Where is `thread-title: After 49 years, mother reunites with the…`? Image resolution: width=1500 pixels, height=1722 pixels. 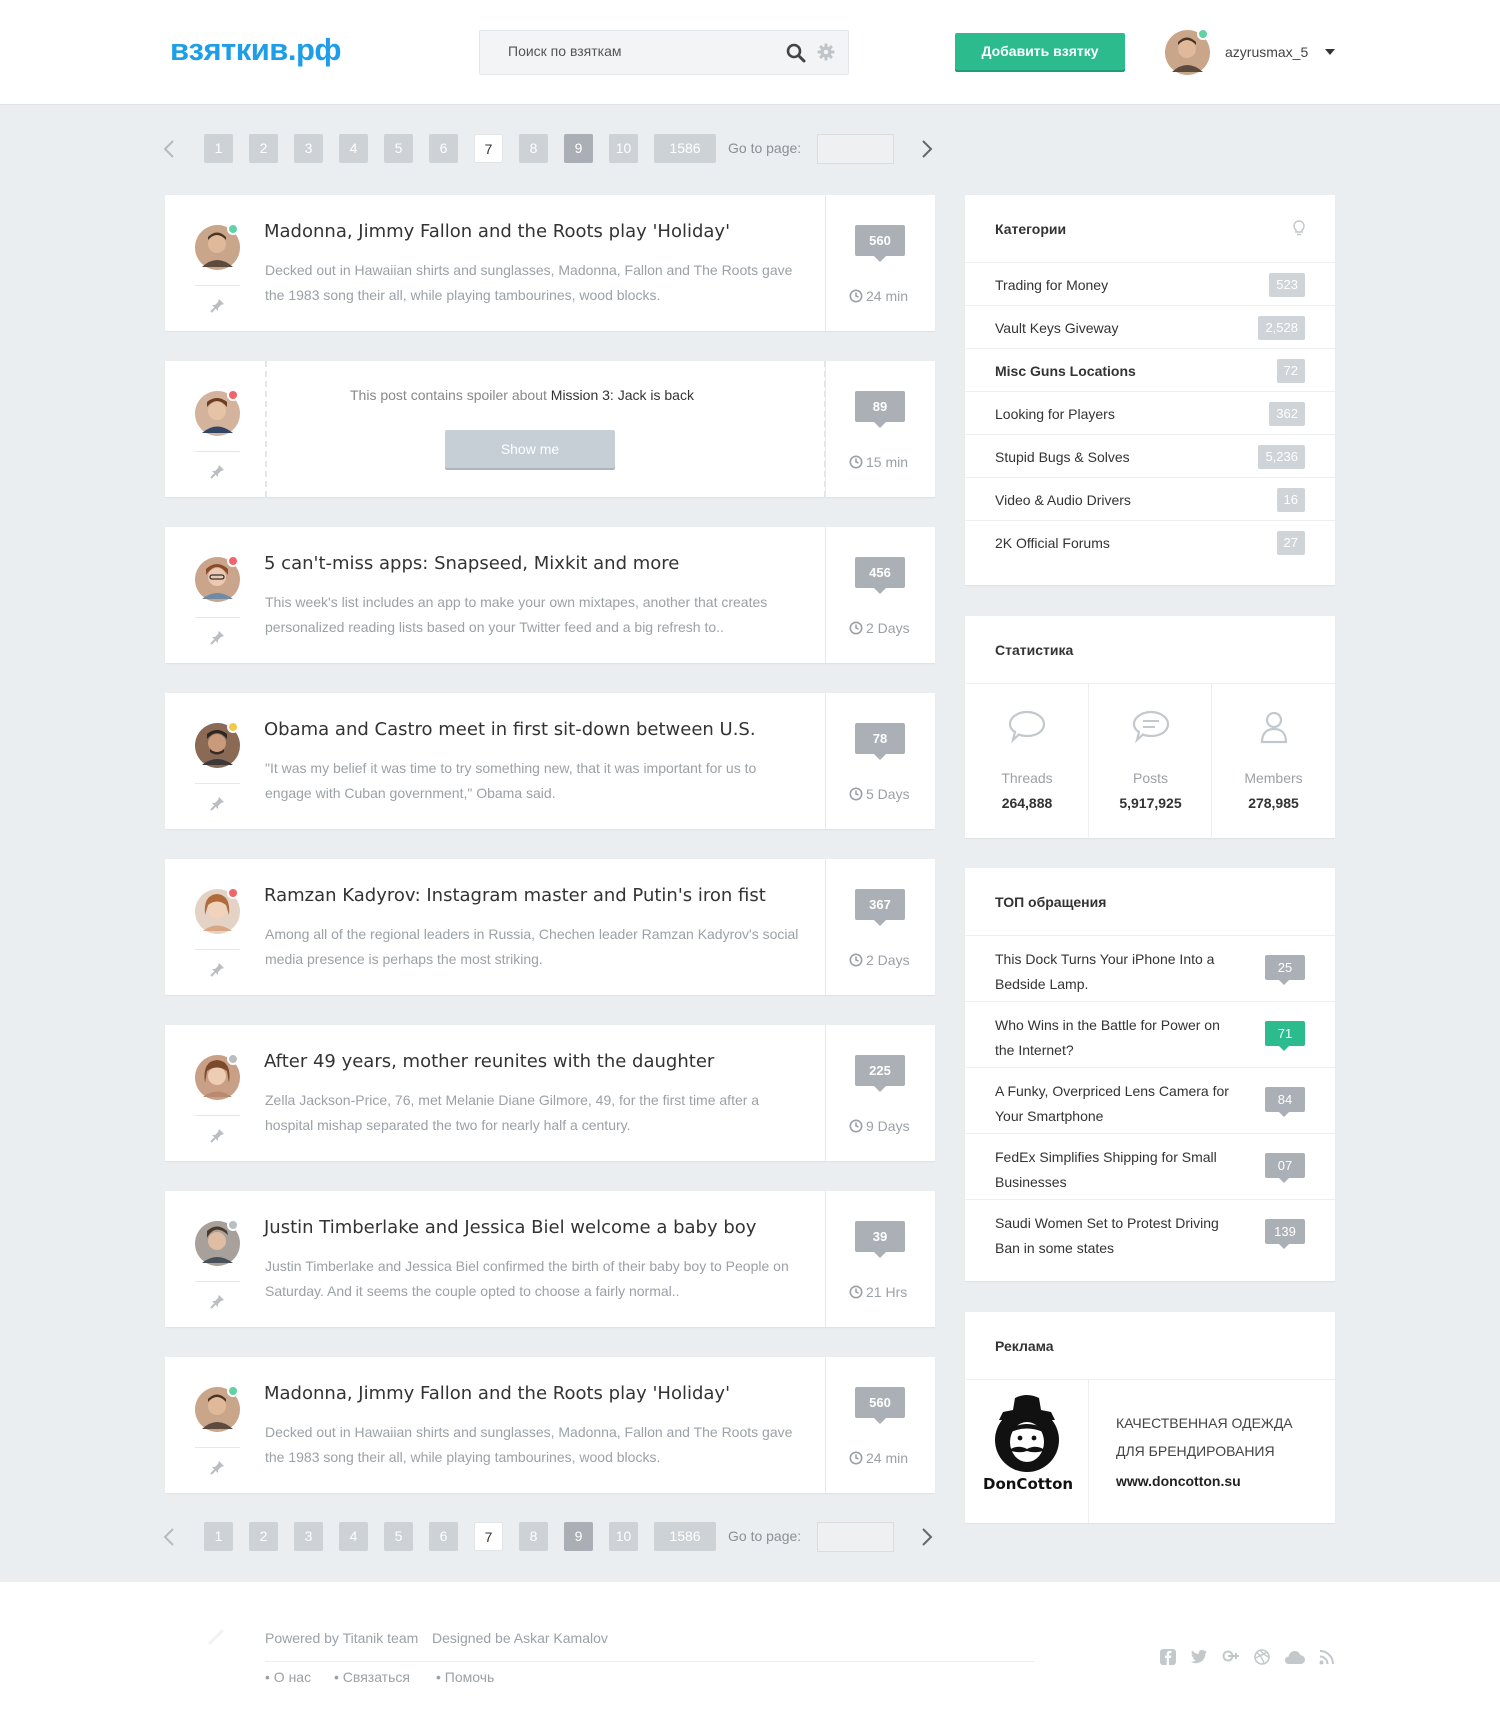 thread-title: After 49 years, mother reunites with the… is located at coordinates (544, 1061).